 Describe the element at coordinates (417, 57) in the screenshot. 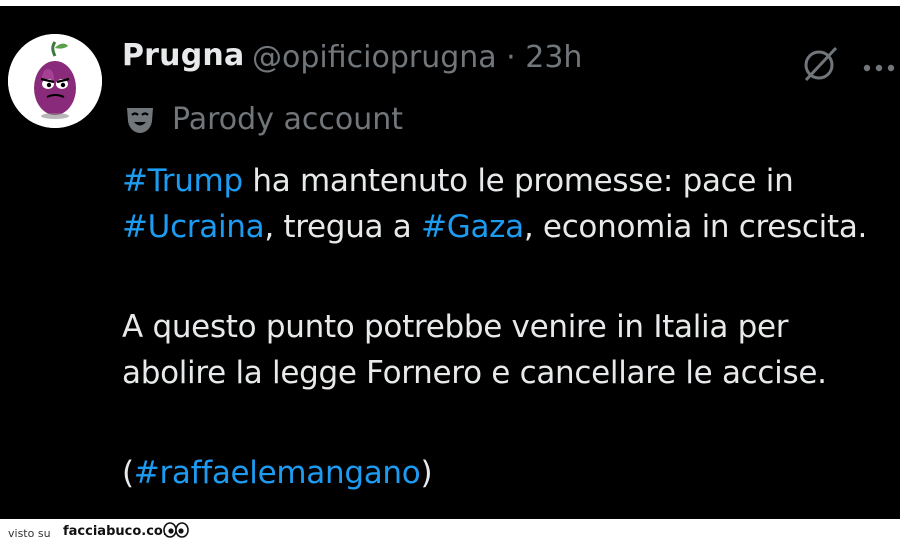

I see `handle-timestamp: @opificioprugna · 23h` at that location.